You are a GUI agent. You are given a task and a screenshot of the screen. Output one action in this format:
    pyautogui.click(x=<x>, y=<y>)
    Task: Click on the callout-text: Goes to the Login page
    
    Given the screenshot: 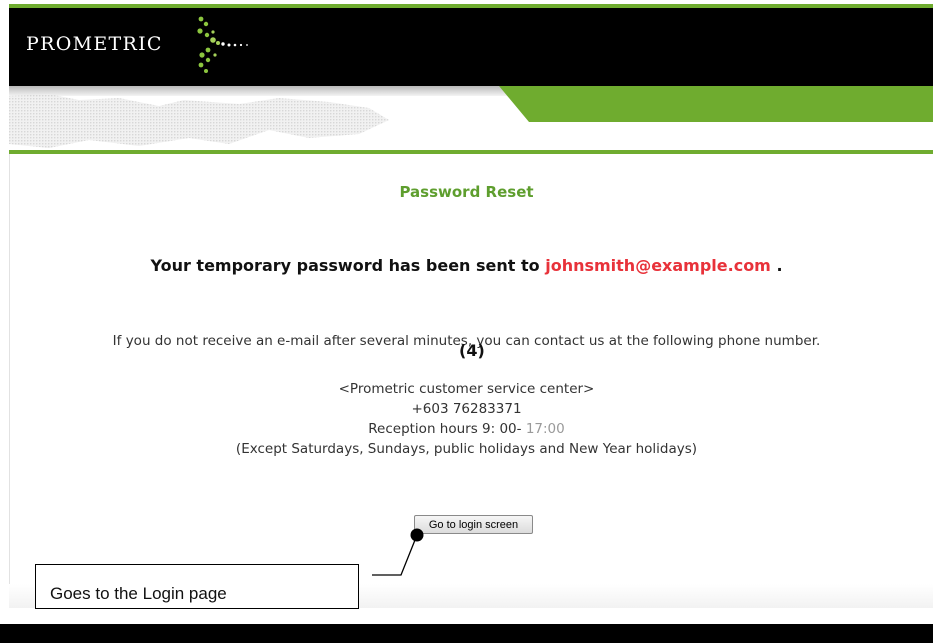 What is the action you would take?
    pyautogui.click(x=138, y=593)
    